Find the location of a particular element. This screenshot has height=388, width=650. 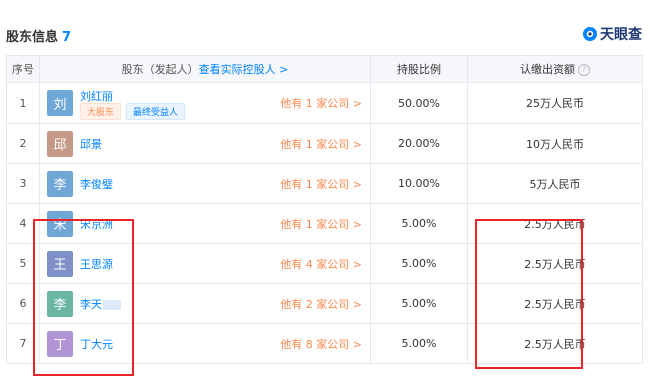

avatar: 刘 is located at coordinates (60, 103).